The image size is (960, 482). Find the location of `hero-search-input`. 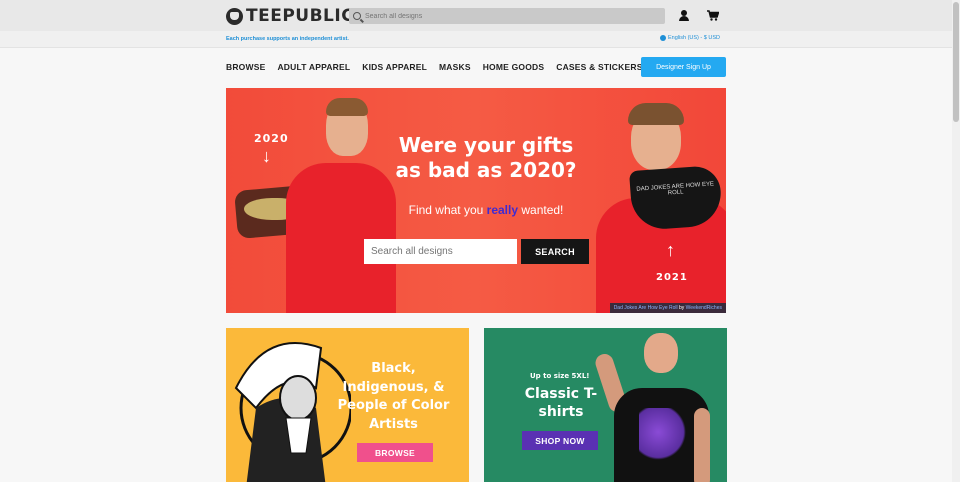

hero-search-input is located at coordinates (440, 251).